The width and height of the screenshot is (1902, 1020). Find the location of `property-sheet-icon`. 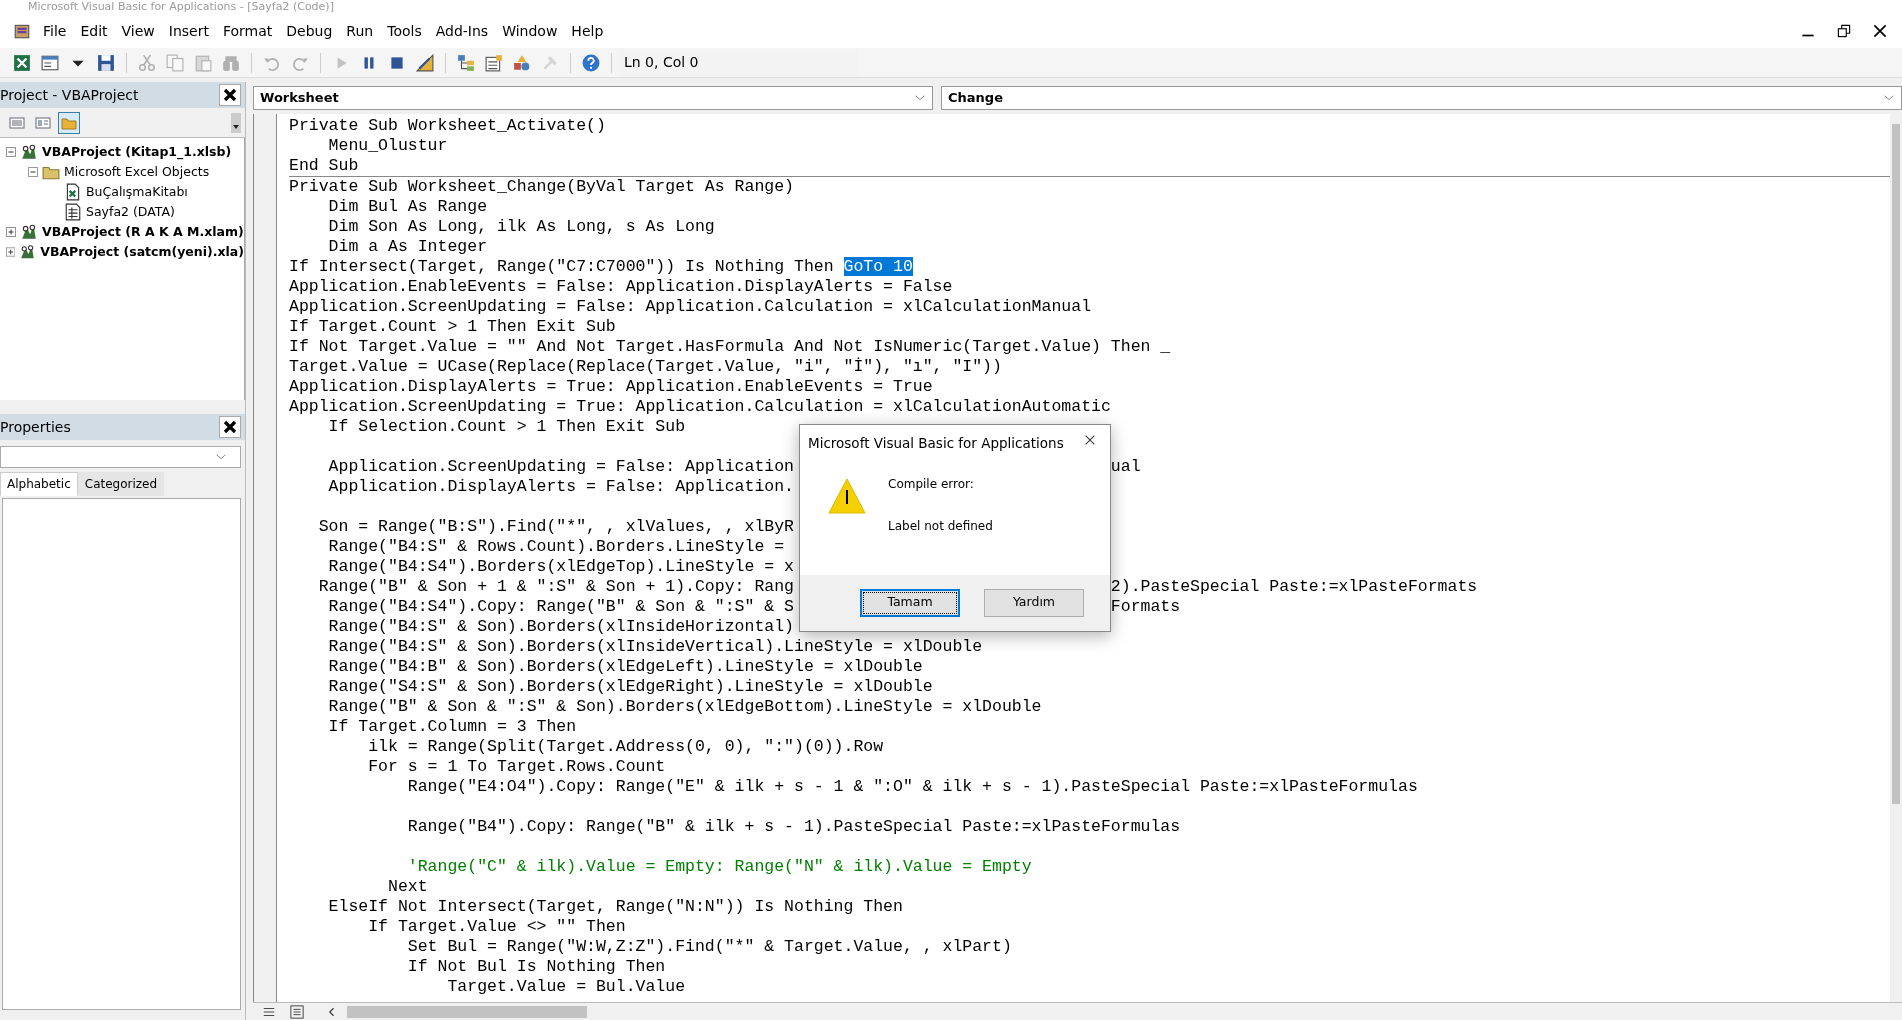

property-sheet-icon is located at coordinates (494, 62).